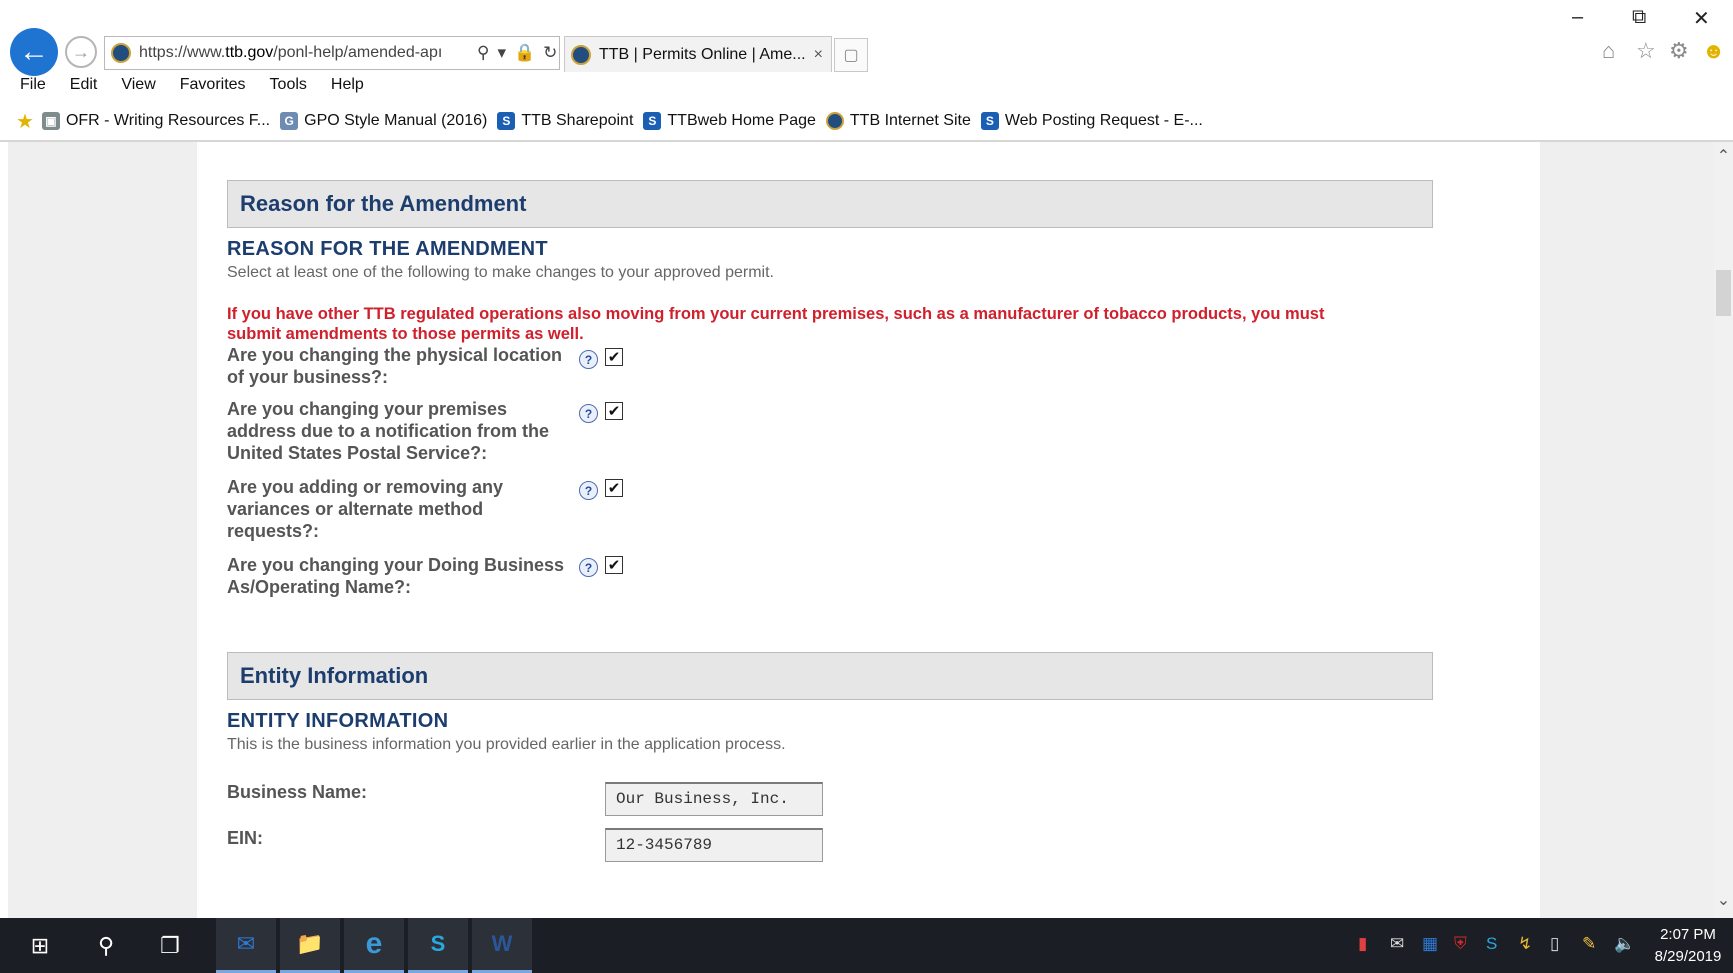 Image resolution: width=1733 pixels, height=973 pixels. What do you see at coordinates (565, 121) in the screenshot?
I see `favorite-link-ttb-sharepoint: S TTB Sharepoint` at bounding box center [565, 121].